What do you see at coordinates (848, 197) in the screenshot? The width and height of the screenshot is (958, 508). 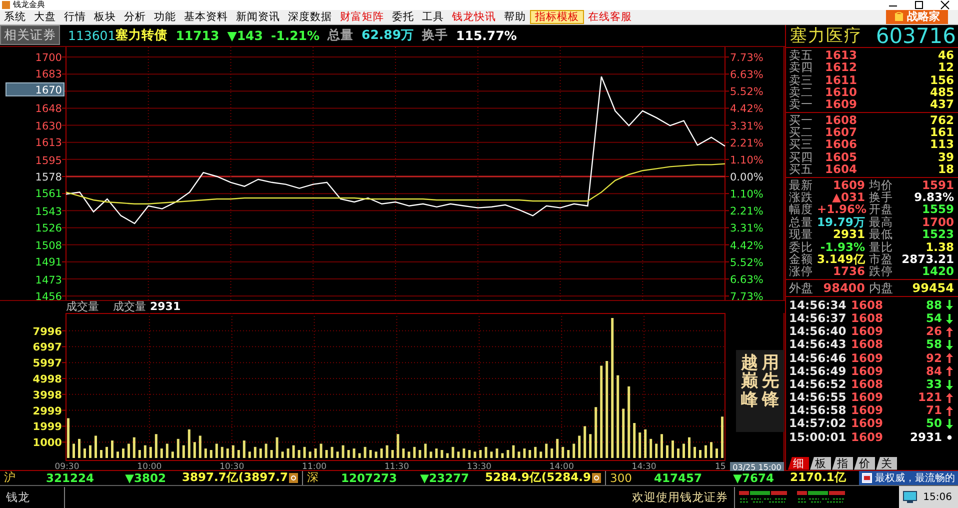 I see `stat-value: ▲031` at bounding box center [848, 197].